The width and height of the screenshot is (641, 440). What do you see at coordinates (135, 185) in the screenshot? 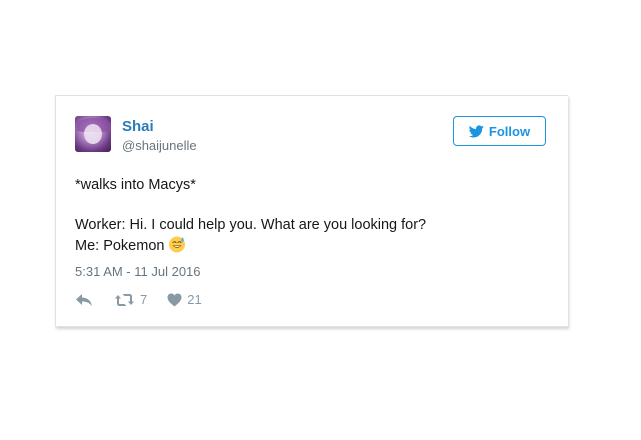
I see `tweet-line-1: *walks into Macys*` at bounding box center [135, 185].